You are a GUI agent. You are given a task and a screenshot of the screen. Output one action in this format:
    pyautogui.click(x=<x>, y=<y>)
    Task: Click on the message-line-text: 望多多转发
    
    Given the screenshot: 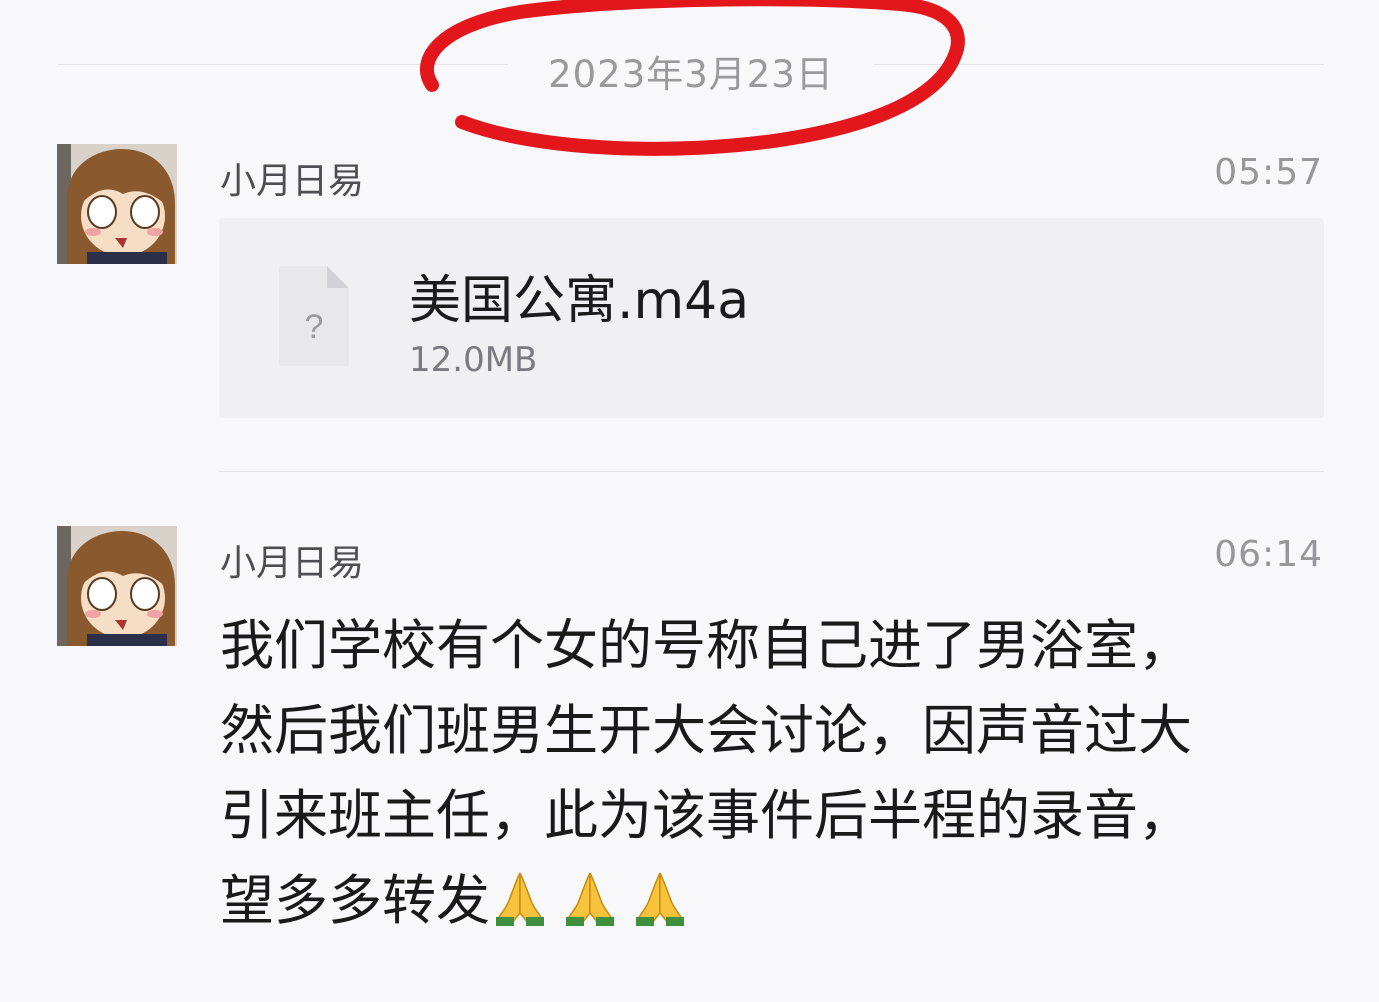 What is the action you would take?
    pyautogui.click(x=355, y=900)
    